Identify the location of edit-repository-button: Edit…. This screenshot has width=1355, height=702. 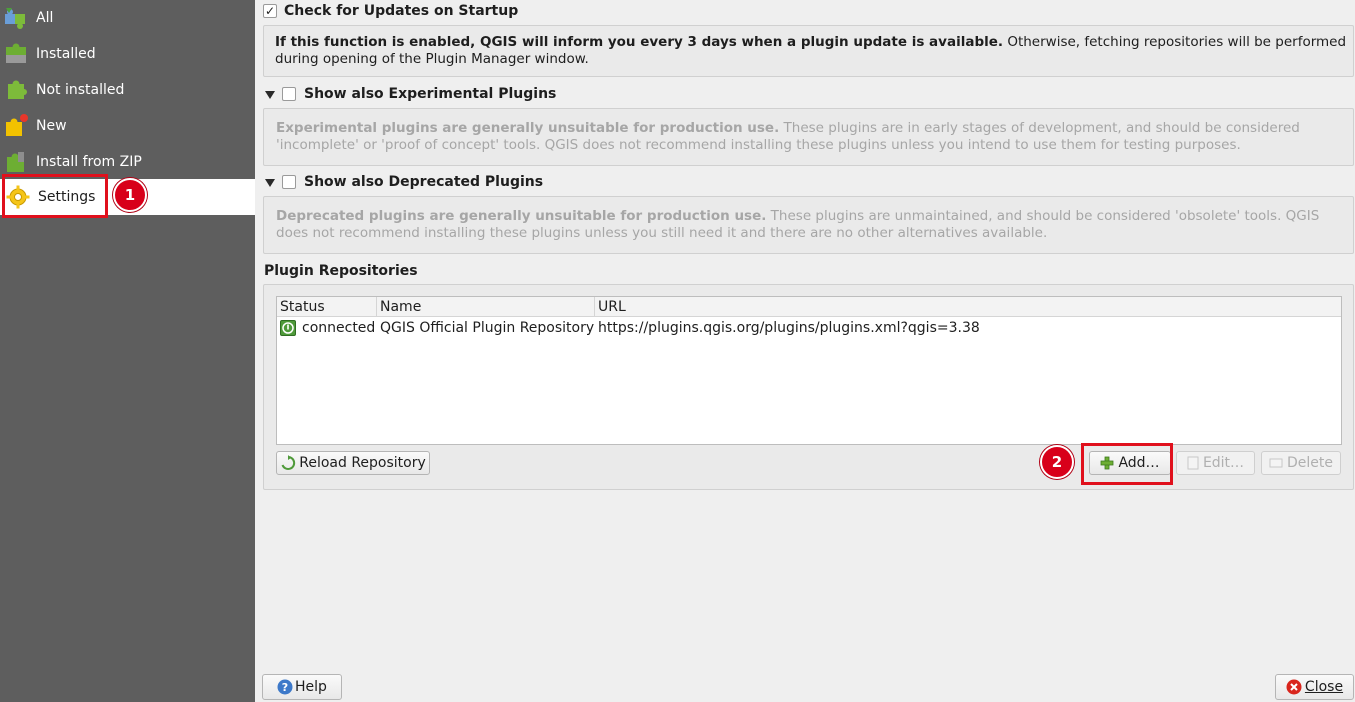
(1215, 463).